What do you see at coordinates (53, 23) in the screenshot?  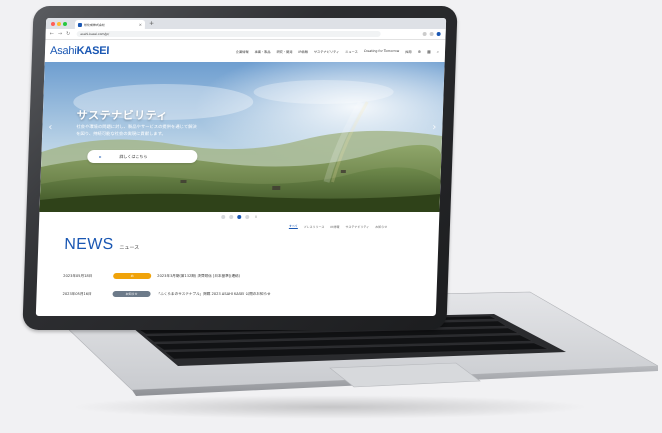 I see `close-window-button` at bounding box center [53, 23].